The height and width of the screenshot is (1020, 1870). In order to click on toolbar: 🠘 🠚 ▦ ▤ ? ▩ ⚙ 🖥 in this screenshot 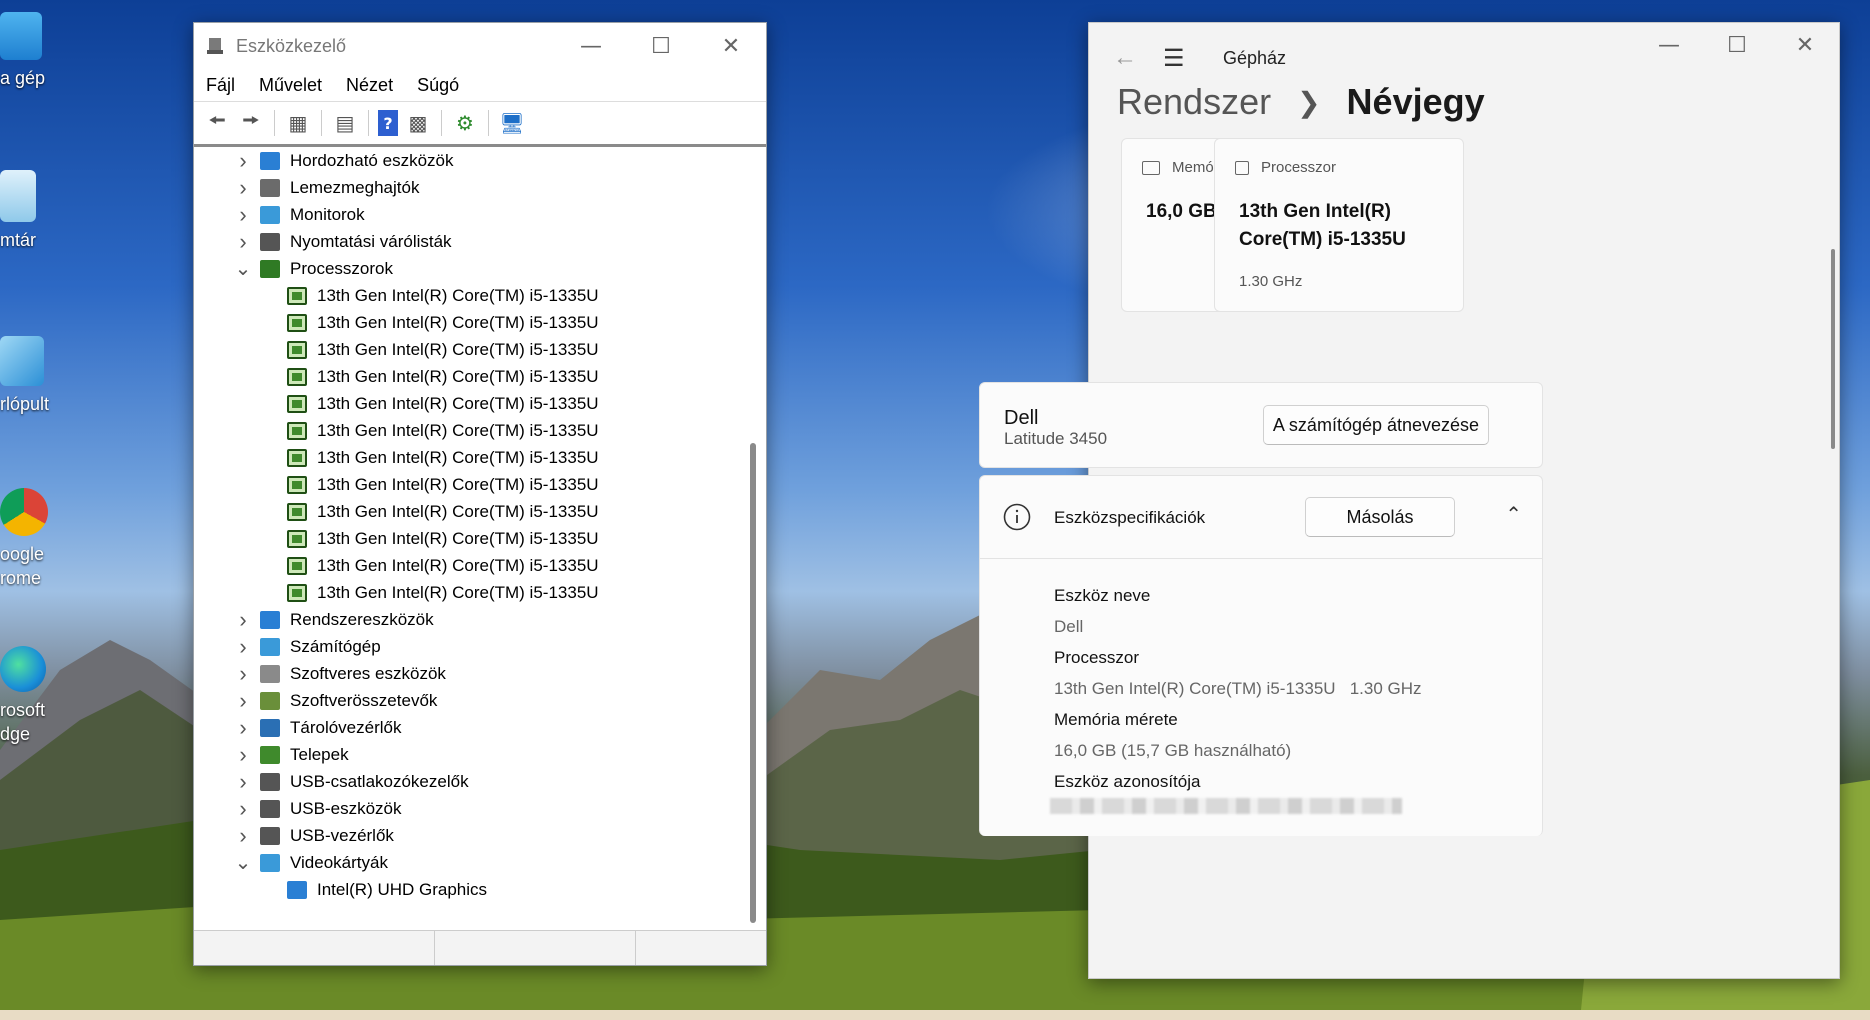, I will do `click(480, 124)`.